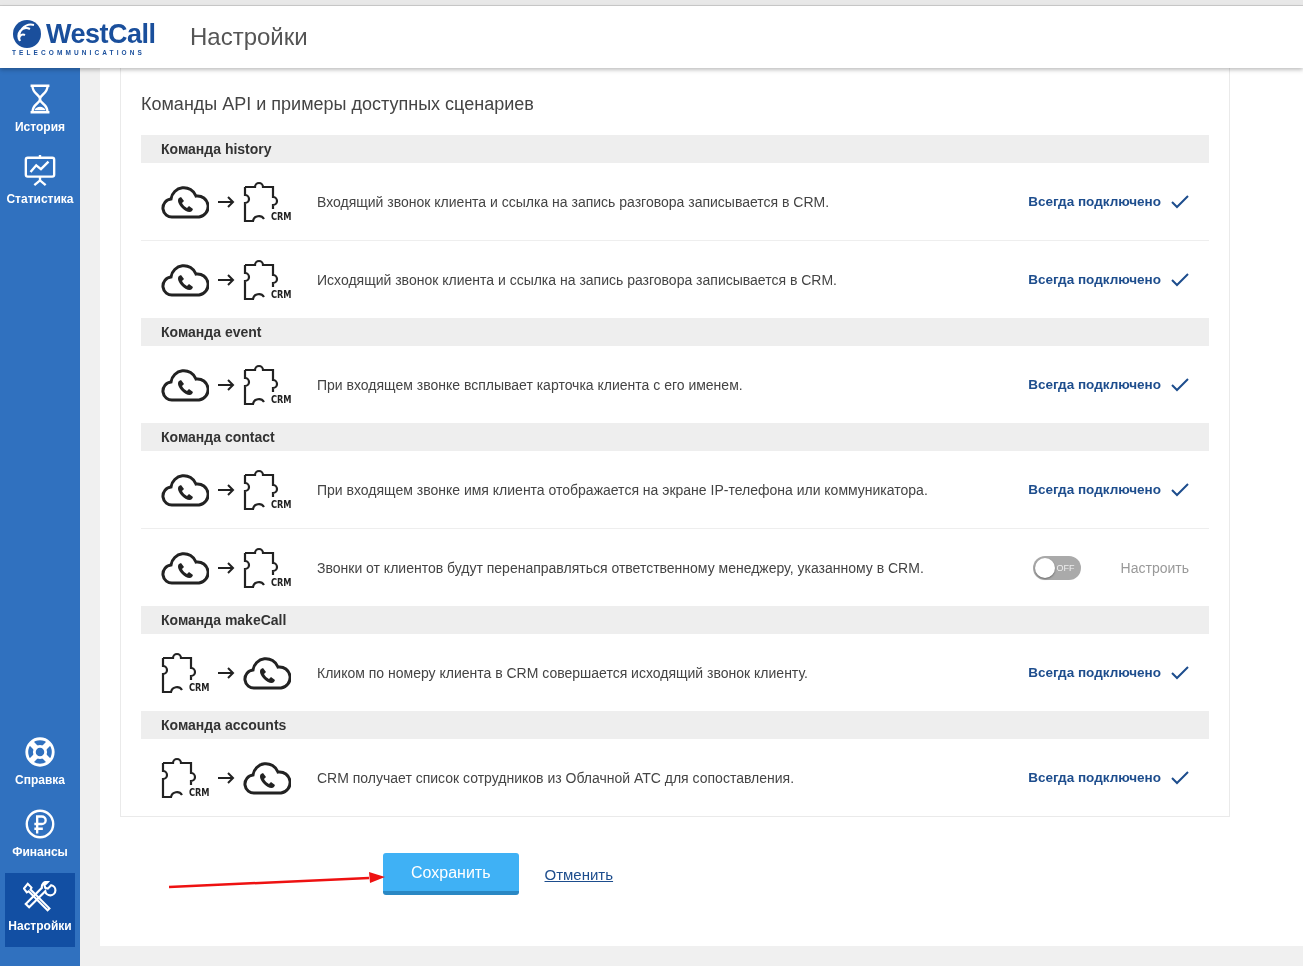  I want to click on card-title: Команды API и примеры доступных сценариев, so click(338, 104).